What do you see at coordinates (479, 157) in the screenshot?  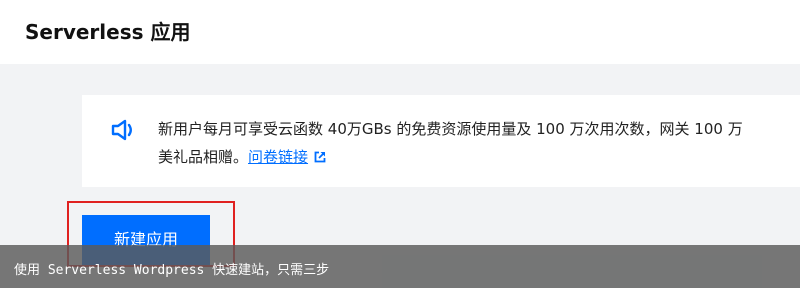 I see `notice-line-2: 美礼品相赠。问卷链接` at bounding box center [479, 157].